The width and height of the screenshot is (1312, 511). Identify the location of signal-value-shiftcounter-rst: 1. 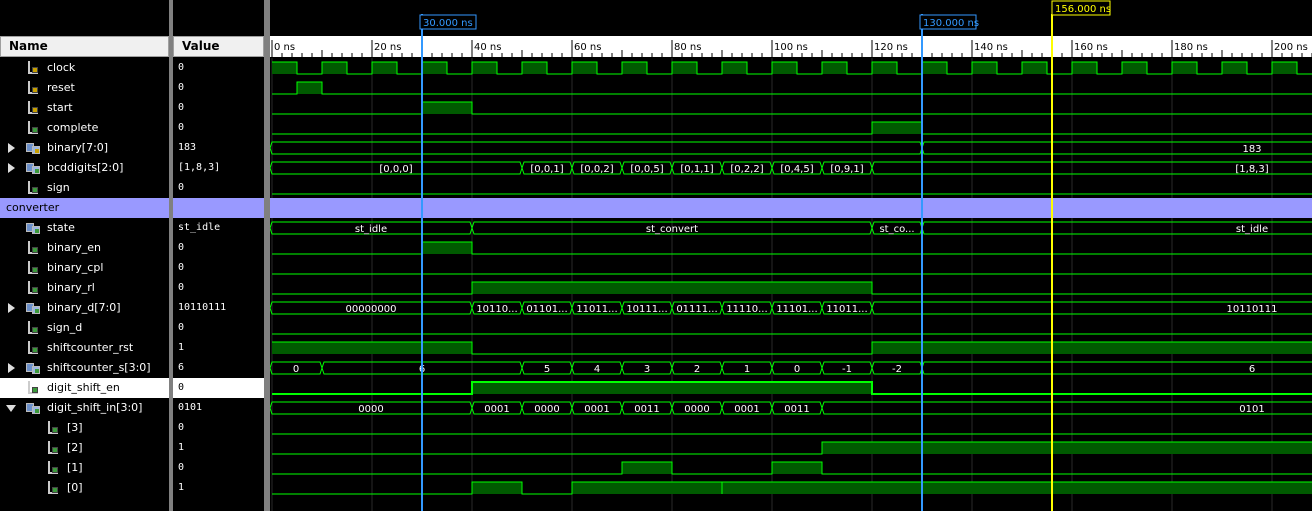
(181, 347).